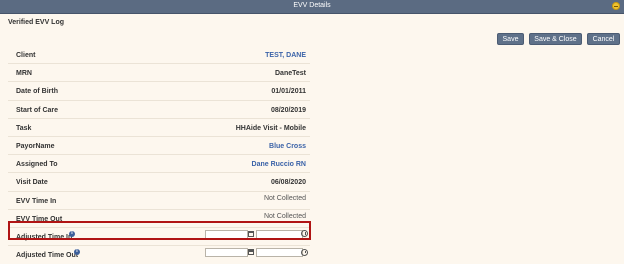 This screenshot has width=624, height=264. I want to click on field-row-assigned-to: Assigned To Dane Ruccio RN, so click(159, 164).